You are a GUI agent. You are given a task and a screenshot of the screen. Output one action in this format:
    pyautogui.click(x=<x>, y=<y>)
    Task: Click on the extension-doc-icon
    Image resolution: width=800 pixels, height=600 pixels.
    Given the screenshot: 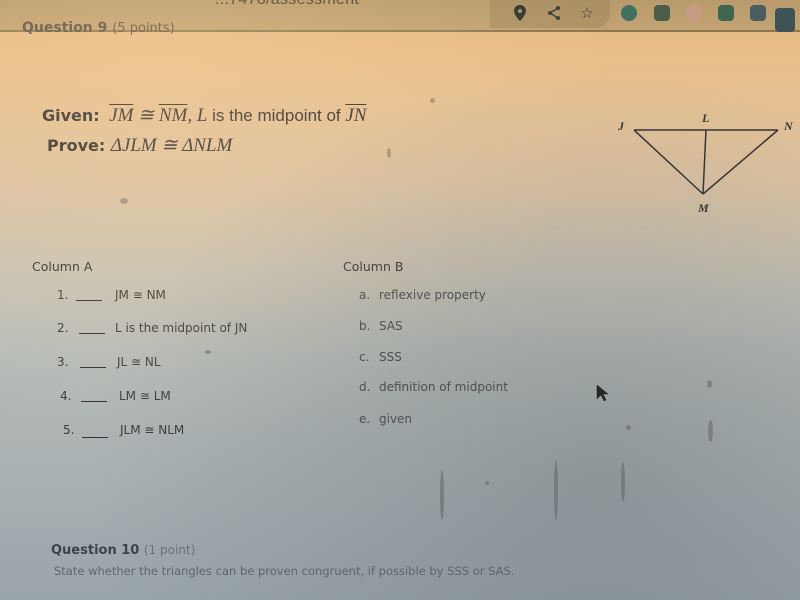 What is the action you would take?
    pyautogui.click(x=758, y=13)
    